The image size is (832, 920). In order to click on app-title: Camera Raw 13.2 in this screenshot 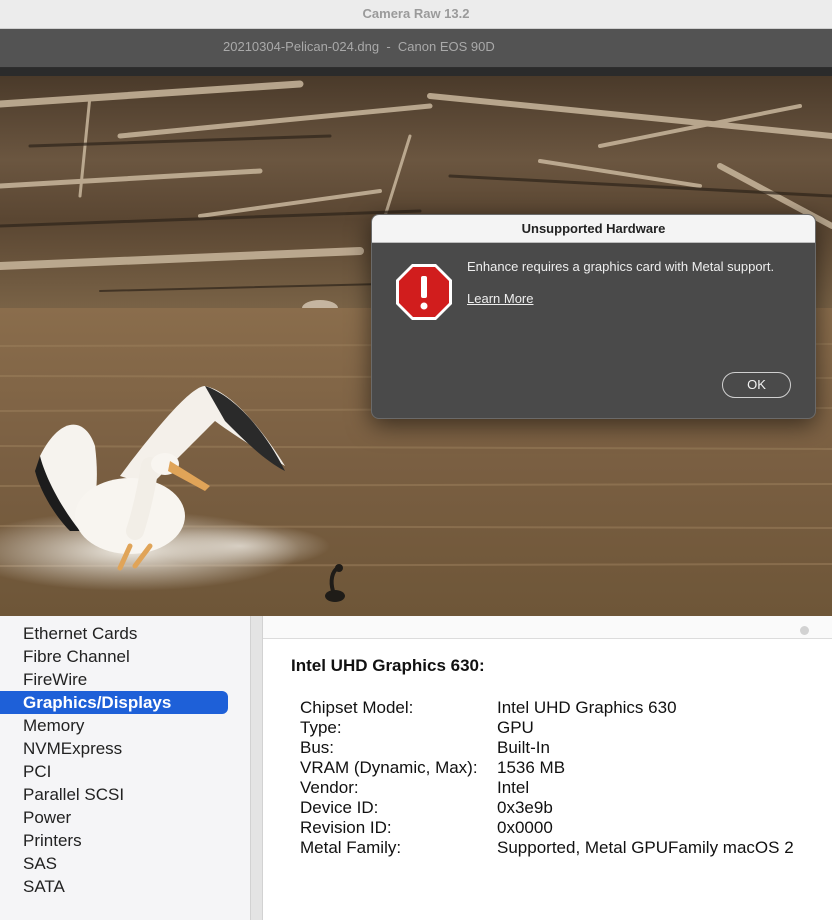, I will do `click(416, 13)`.